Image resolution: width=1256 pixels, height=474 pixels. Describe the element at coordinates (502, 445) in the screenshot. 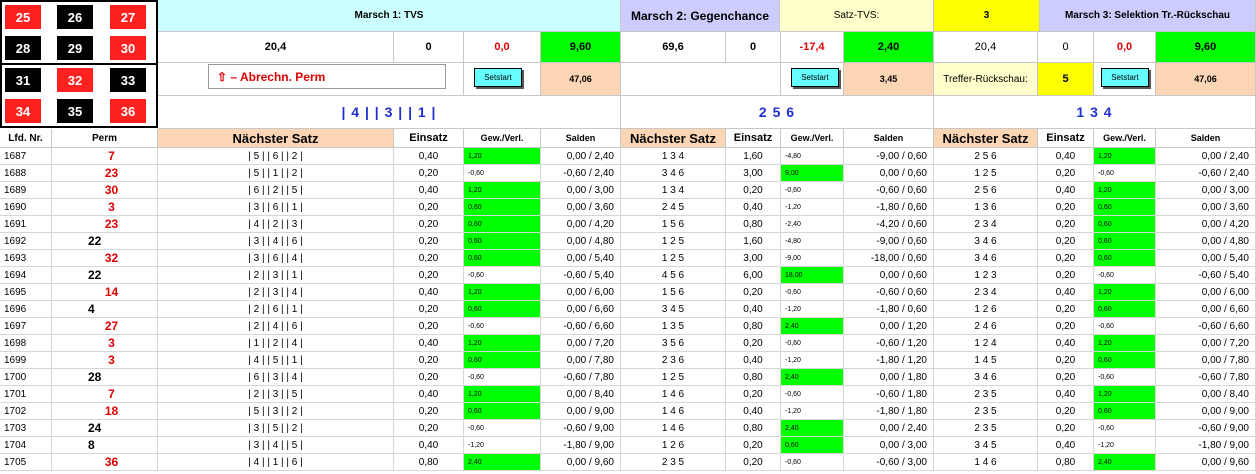

I see `cell-gew-1: -1,20` at that location.